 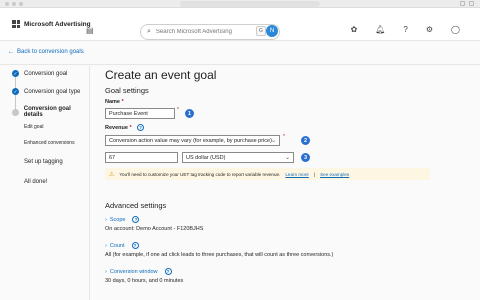 What do you see at coordinates (90, 30) in the screenshot?
I see `sidebar-toggle-icon: ▤` at bounding box center [90, 30].